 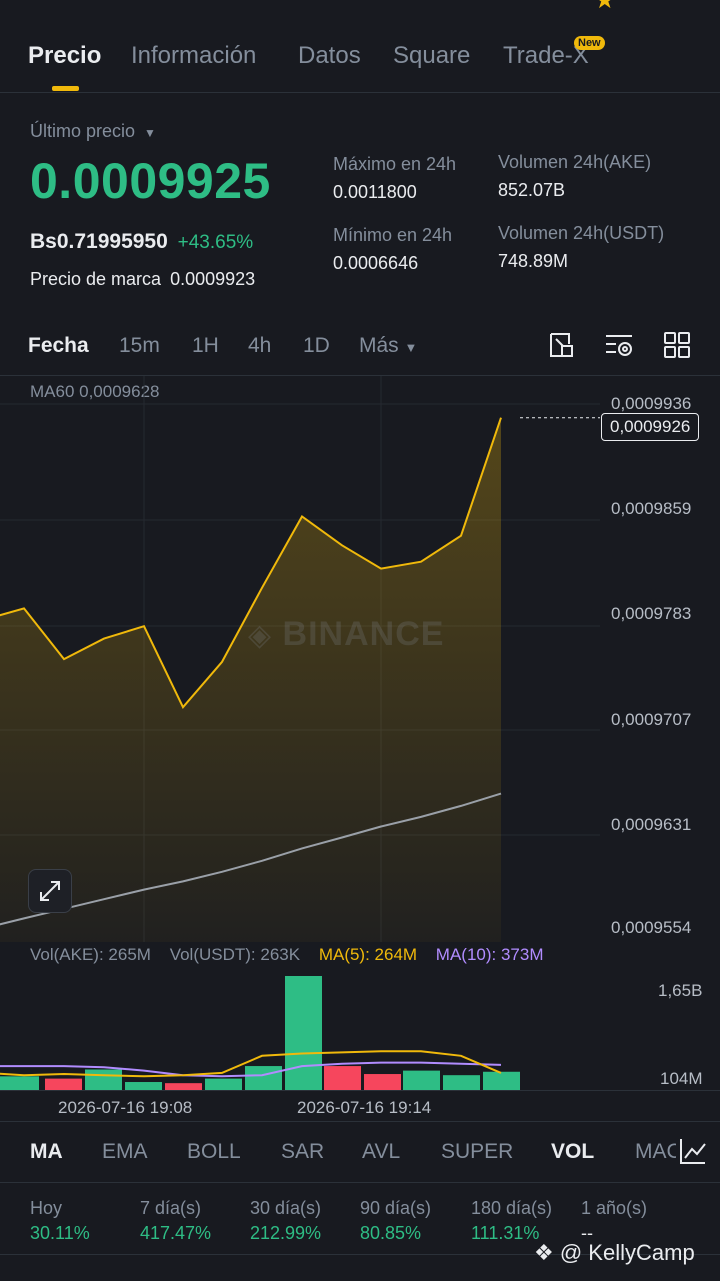 I want to click on ma10-legend: MA(10): 373M, so click(x=489, y=954).